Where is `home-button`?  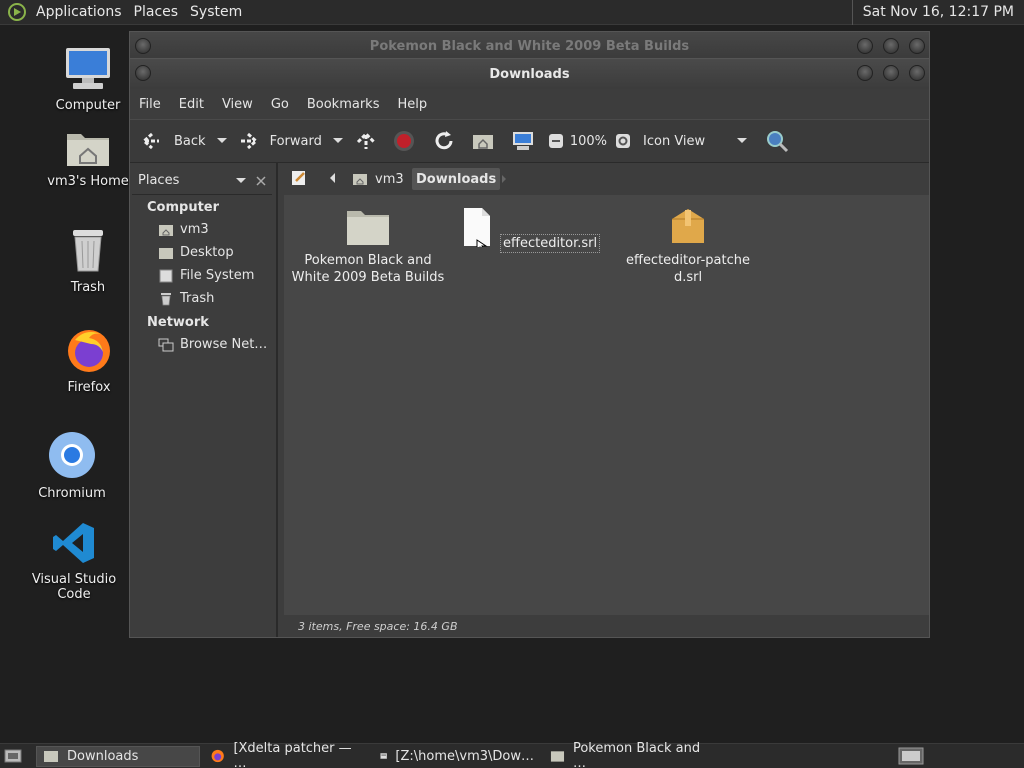
home-button is located at coordinates (483, 141).